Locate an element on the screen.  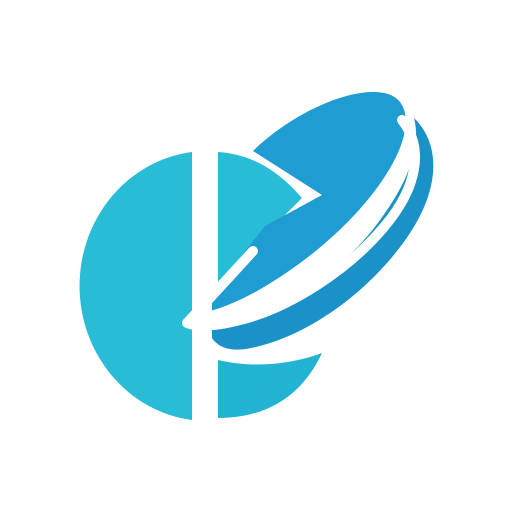
left-half-circle-shape is located at coordinates (135, 286).